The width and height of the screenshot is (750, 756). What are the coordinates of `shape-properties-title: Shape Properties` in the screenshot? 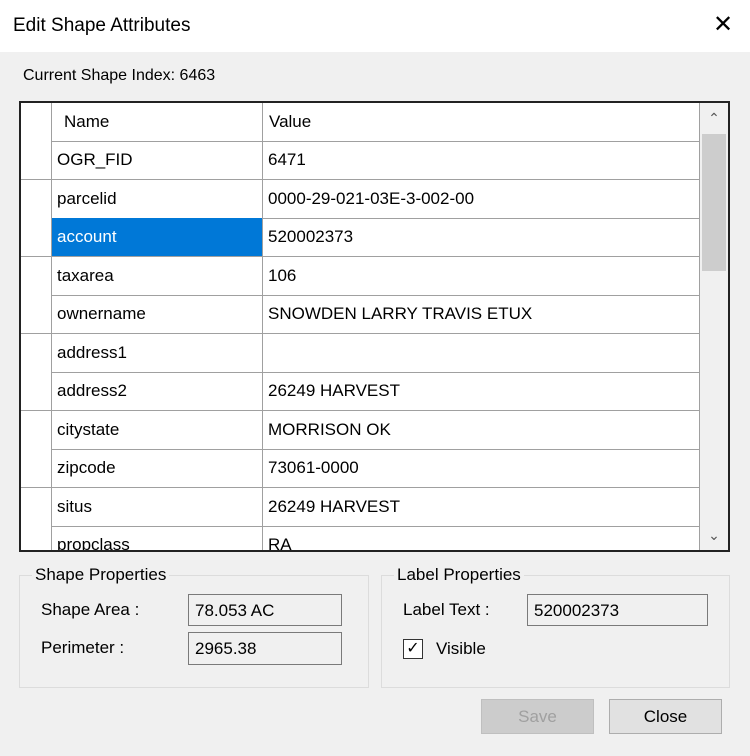 It's located at (101, 575).